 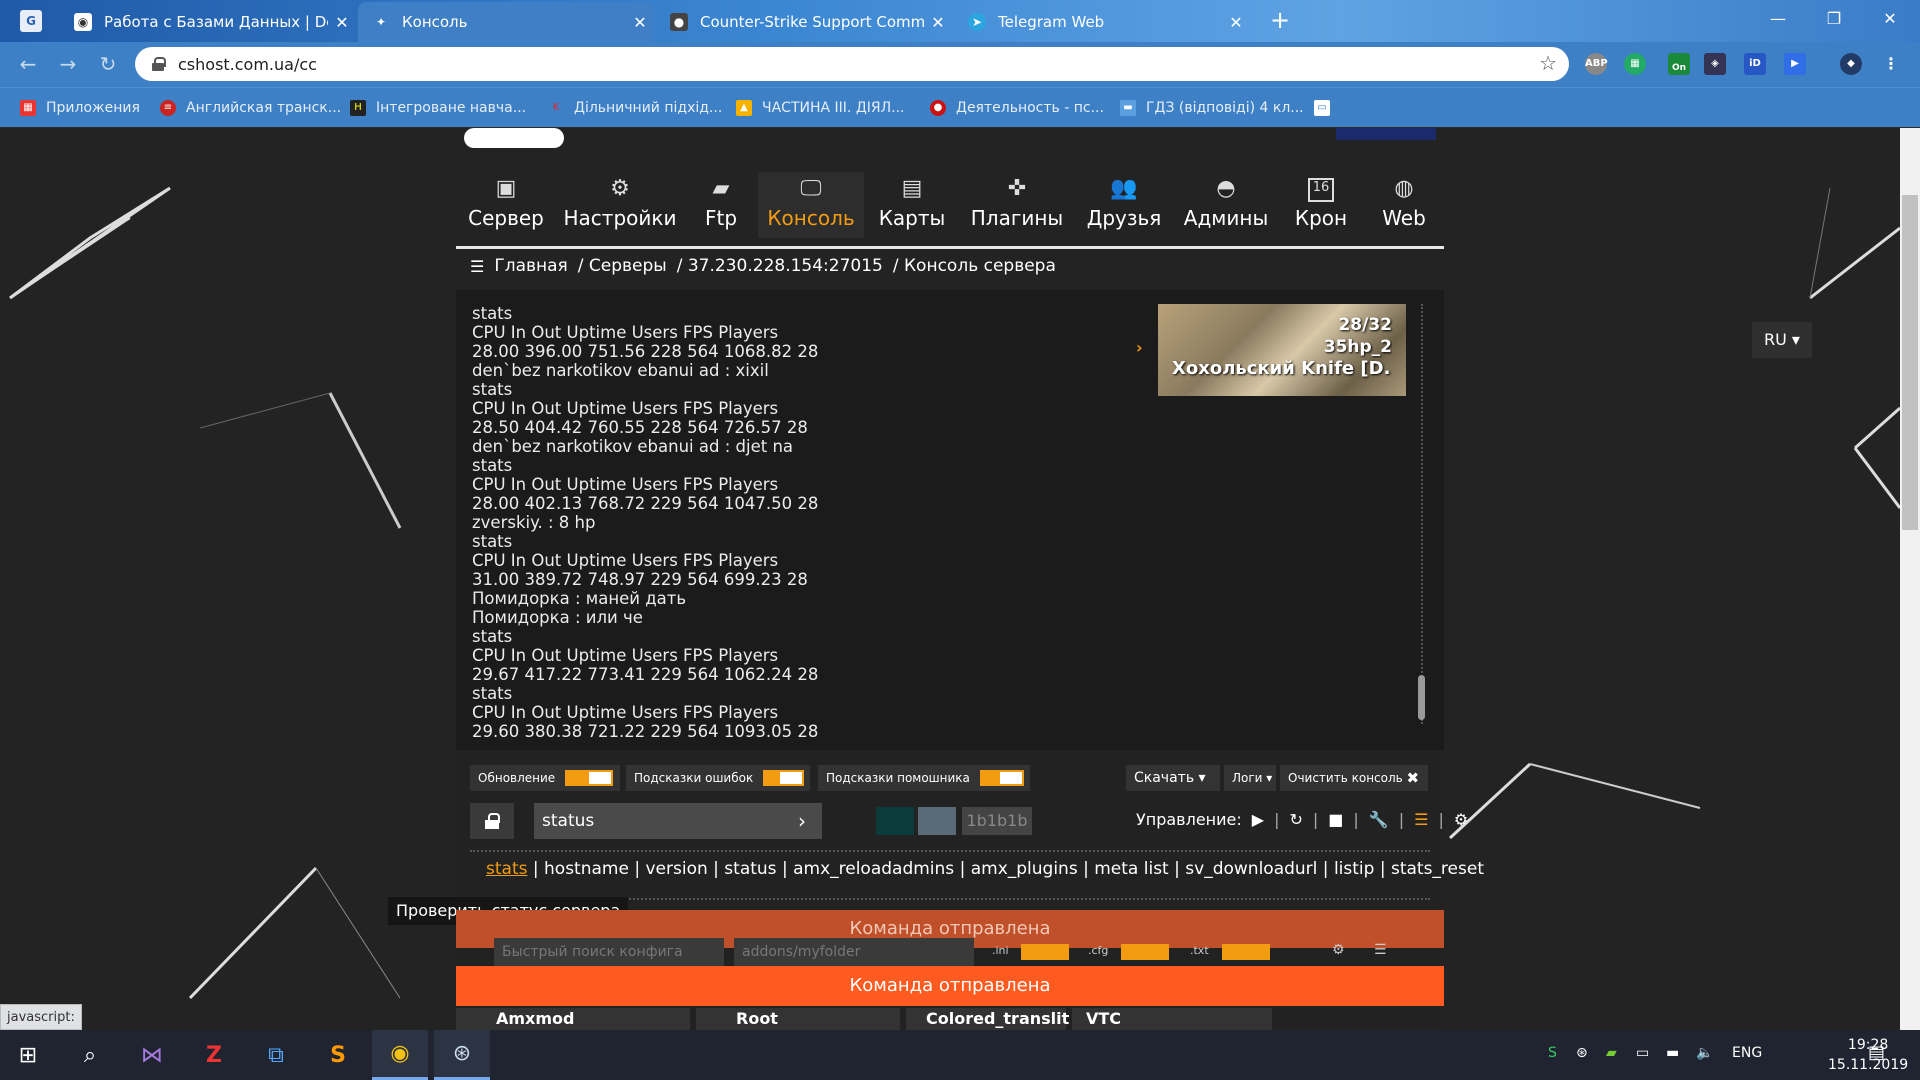 What do you see at coordinates (108, 64) in the screenshot?
I see `reload-icon: ↻` at bounding box center [108, 64].